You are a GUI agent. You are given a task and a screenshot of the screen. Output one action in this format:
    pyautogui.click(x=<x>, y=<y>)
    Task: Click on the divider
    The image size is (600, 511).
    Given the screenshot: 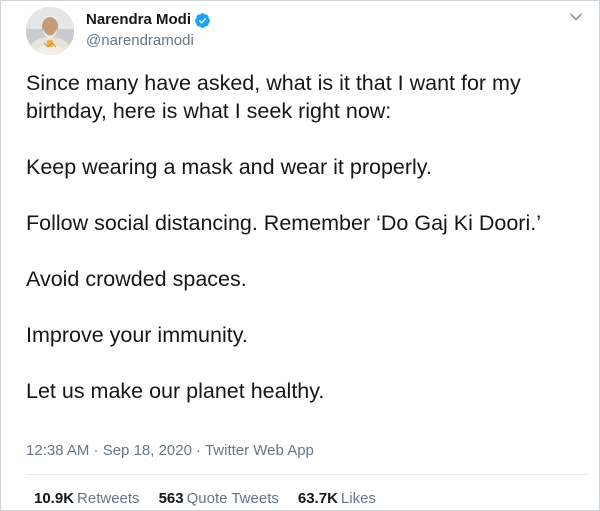 What is the action you would take?
    pyautogui.click(x=306, y=474)
    